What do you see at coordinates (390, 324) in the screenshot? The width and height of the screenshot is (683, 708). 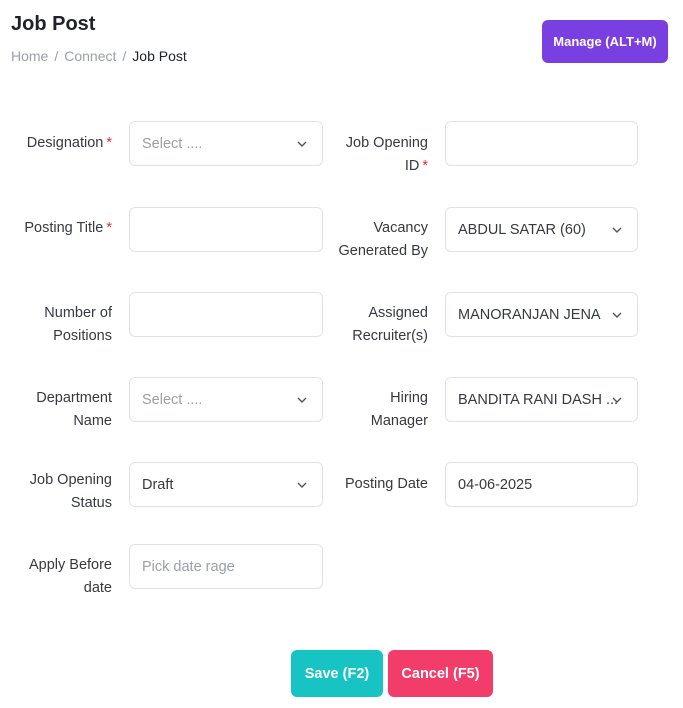 I see `assigned-recruiters-label: Assigned Recruiter(s)` at bounding box center [390, 324].